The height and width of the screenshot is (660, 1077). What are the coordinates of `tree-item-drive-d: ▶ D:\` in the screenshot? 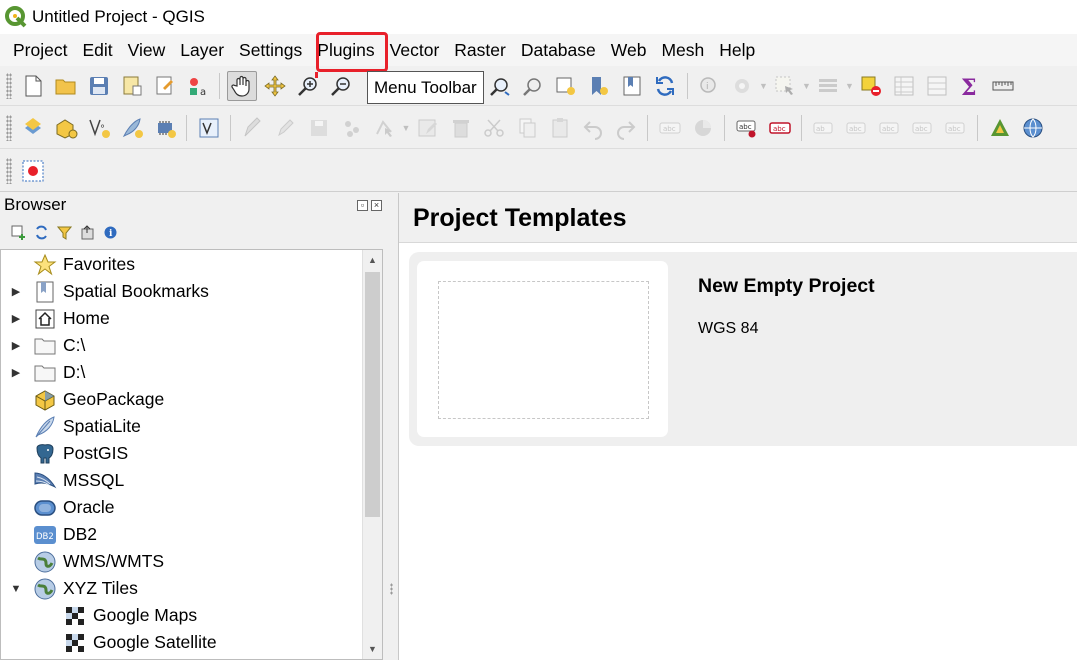 It's located at (43, 372).